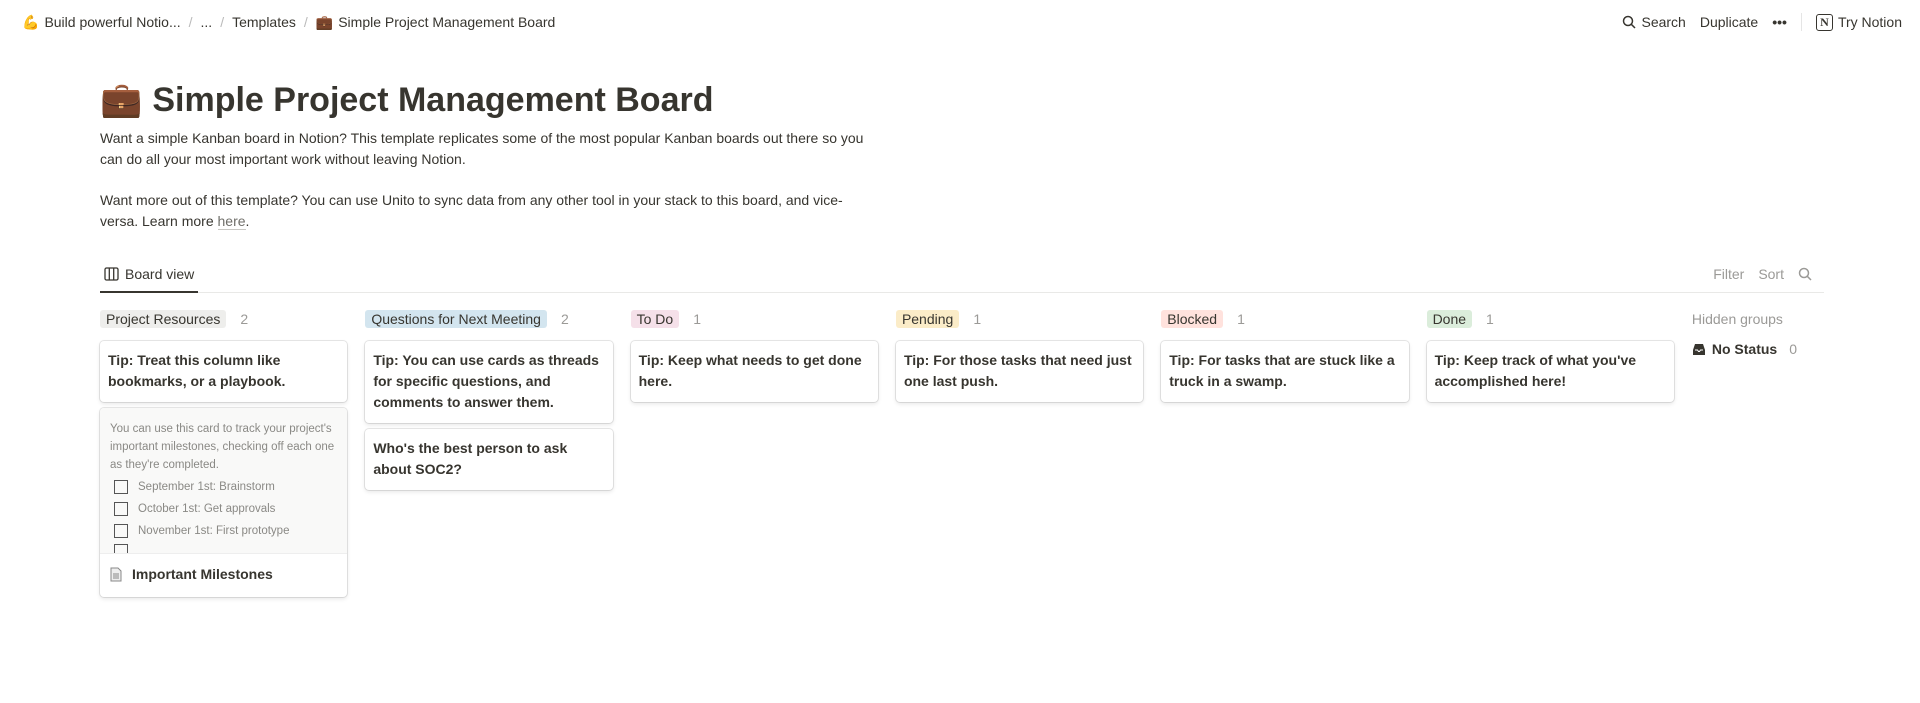 This screenshot has width=1920, height=703. Describe the element at coordinates (1728, 274) in the screenshot. I see `filter-button: Filter` at that location.